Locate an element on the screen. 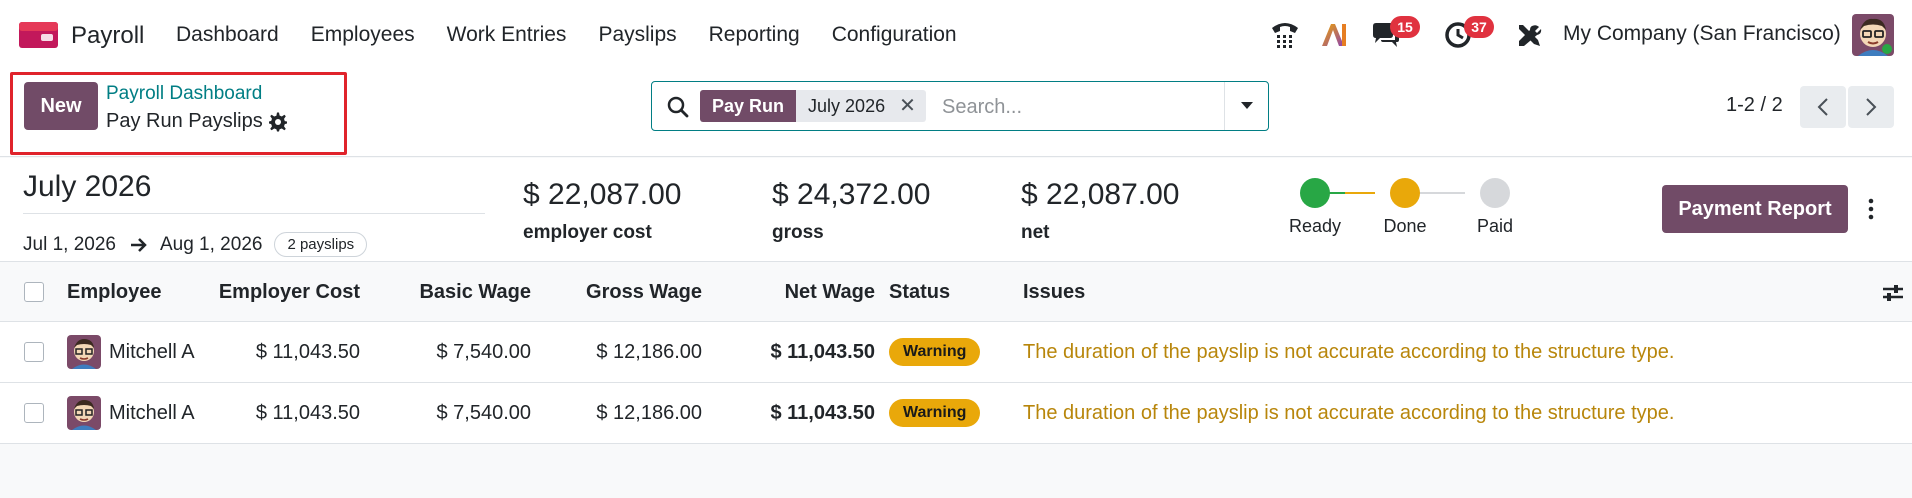 This screenshot has height=498, width=1912. search-input is located at coordinates (1082, 107).